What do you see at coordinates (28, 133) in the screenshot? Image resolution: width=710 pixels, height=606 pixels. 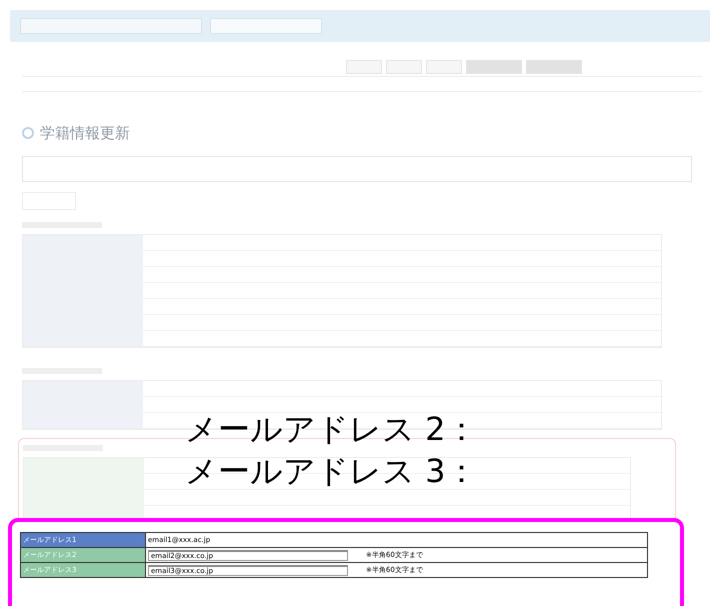 I see `circle-icon` at bounding box center [28, 133].